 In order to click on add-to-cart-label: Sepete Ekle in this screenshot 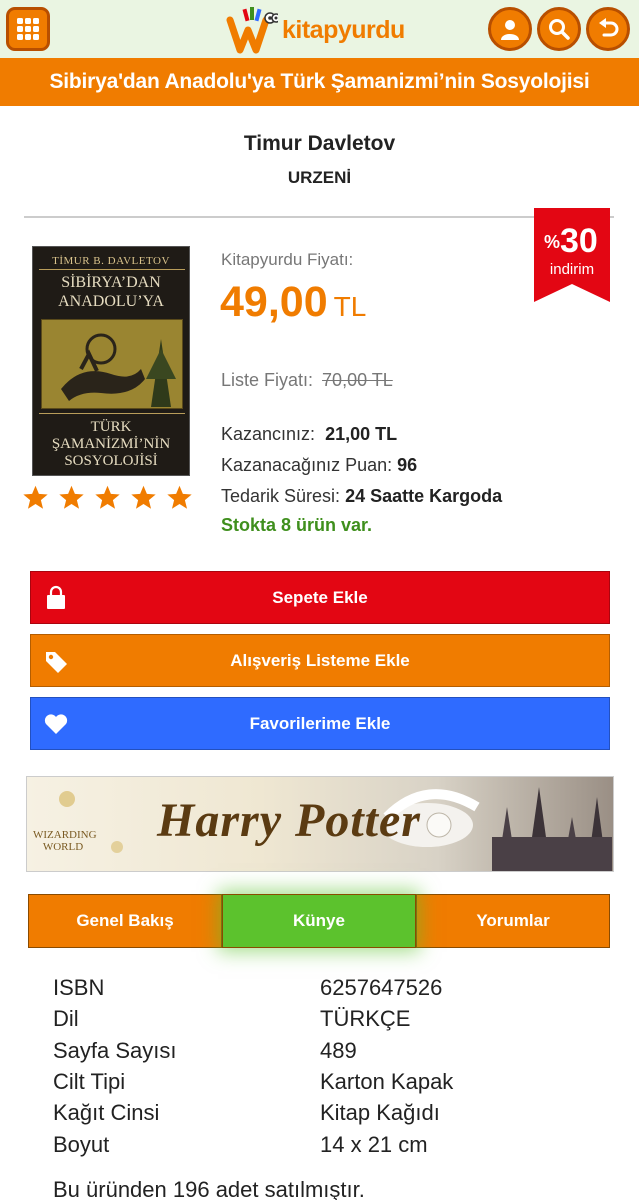, I will do `click(320, 597)`.